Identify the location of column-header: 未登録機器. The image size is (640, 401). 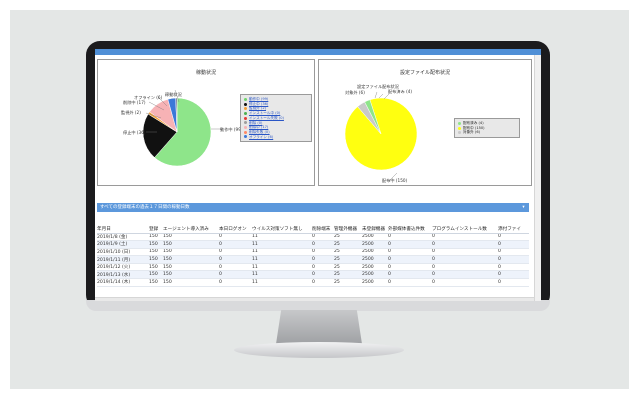
(375, 229).